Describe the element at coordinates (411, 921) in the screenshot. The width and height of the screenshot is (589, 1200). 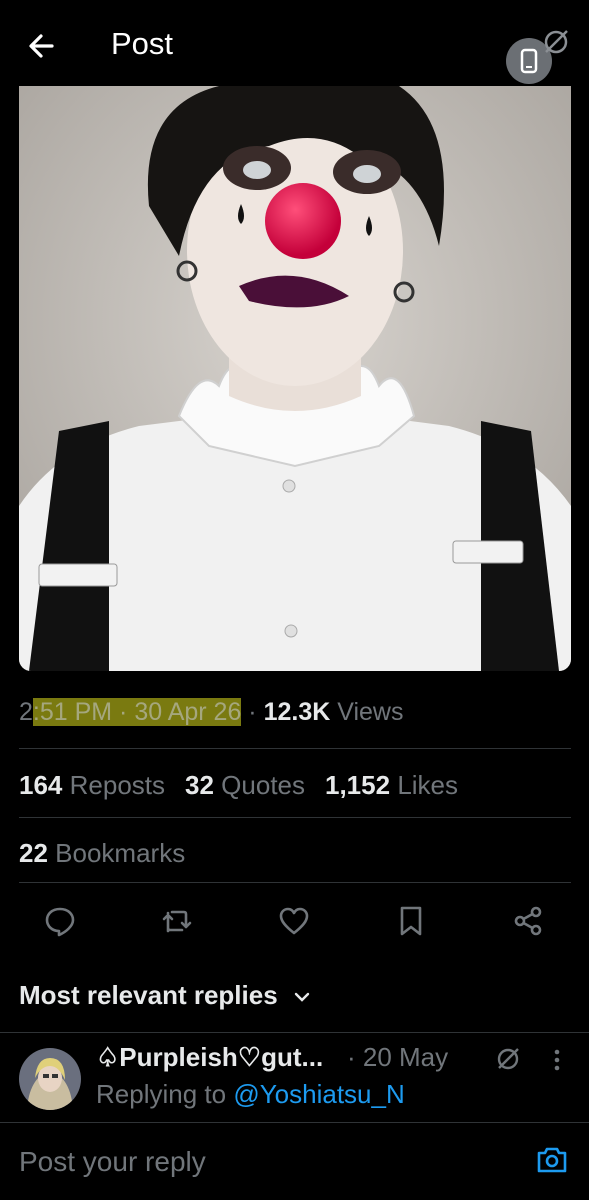
I see `bookmark-icon` at that location.